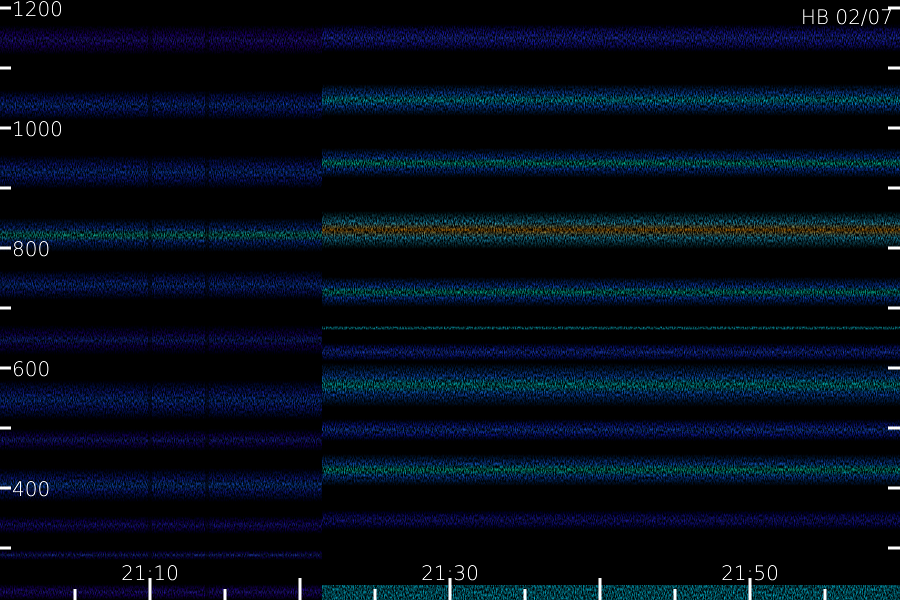 This screenshot has height=600, width=900. Describe the element at coordinates (37, 10) in the screenshot. I see `y-axis-label: 1200` at that location.